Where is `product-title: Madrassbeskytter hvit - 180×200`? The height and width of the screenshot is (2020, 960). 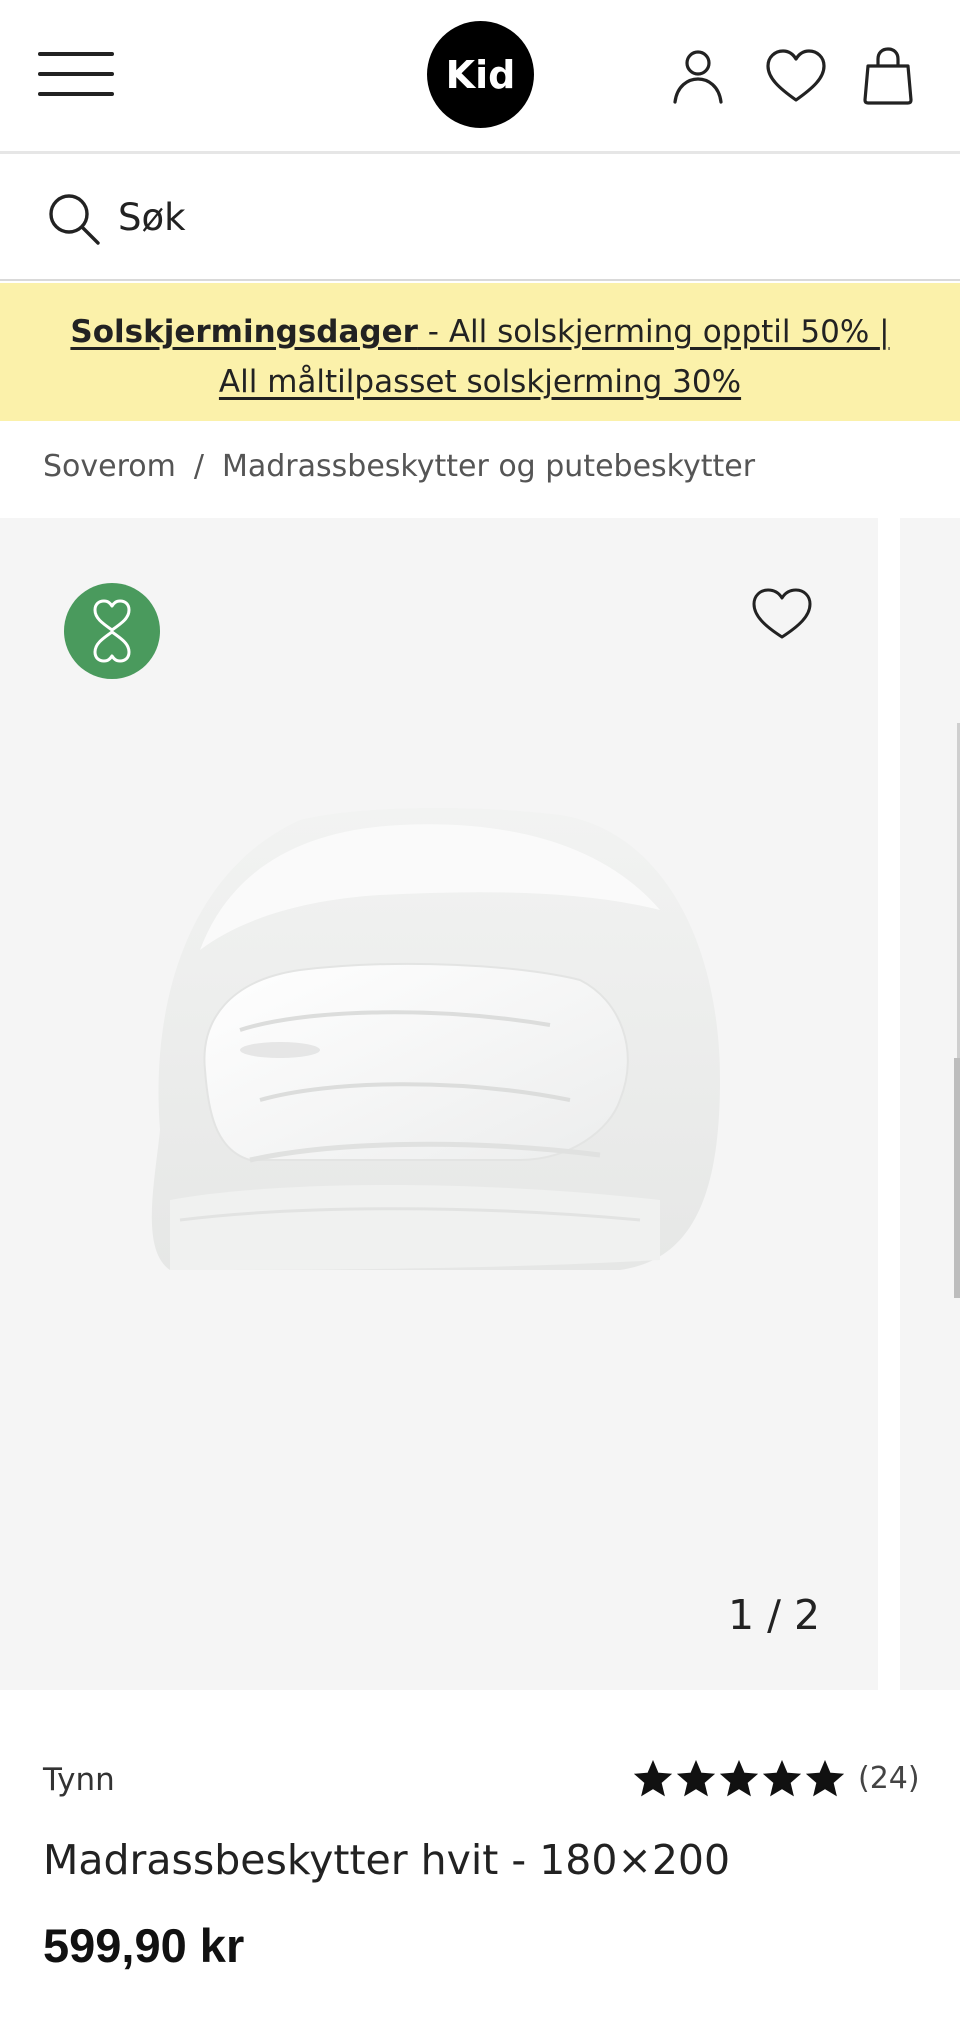
product-title: Madrassbeskytter hvit - 180×200 is located at coordinates (387, 1860).